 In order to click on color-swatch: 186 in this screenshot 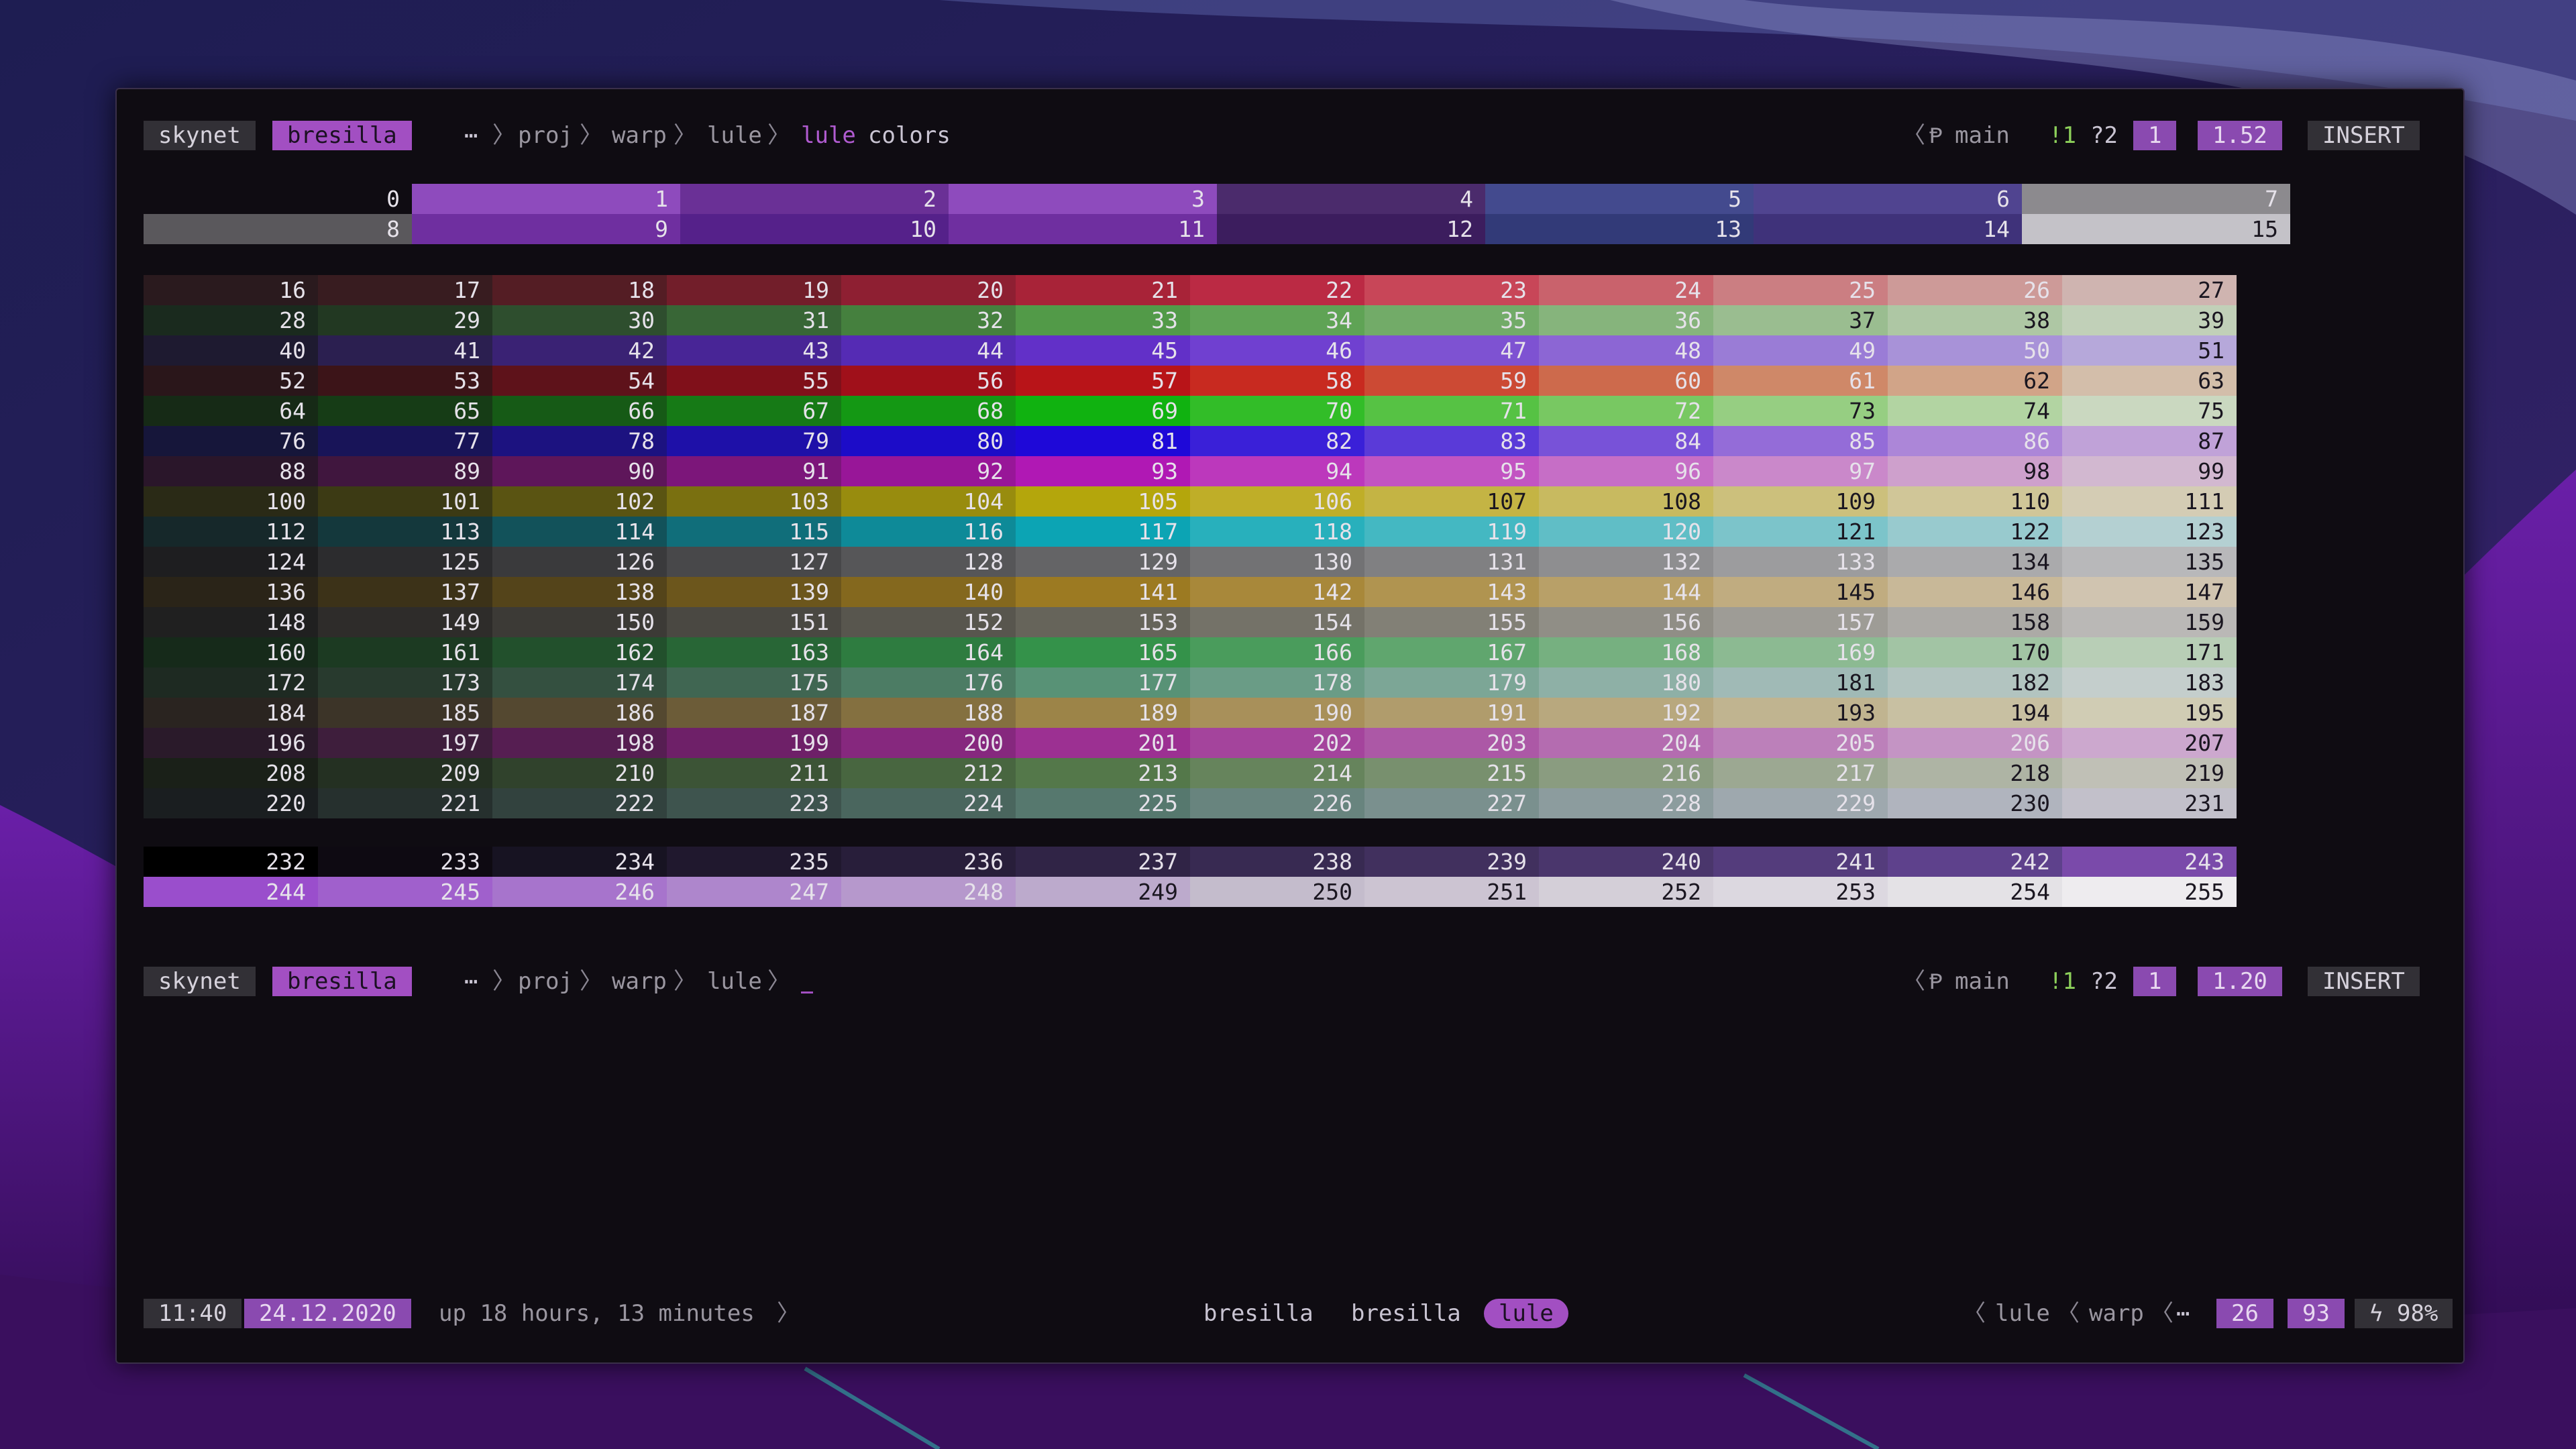, I will do `click(579, 713)`.